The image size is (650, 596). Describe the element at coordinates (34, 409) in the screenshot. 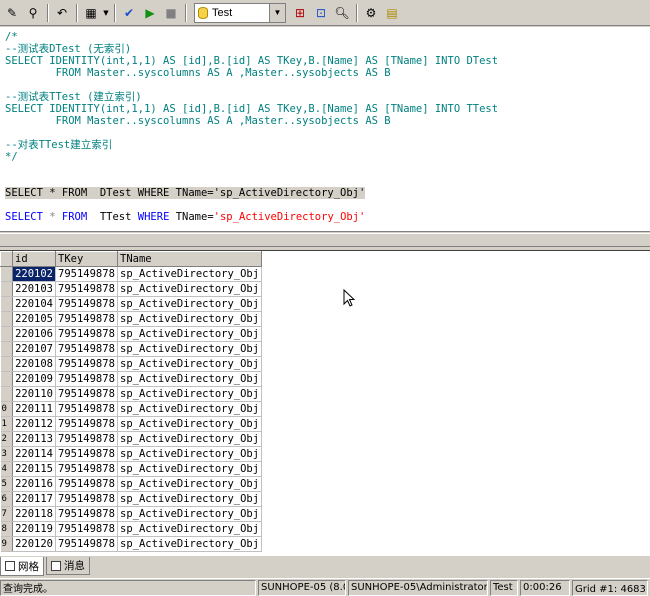

I see `cell-id: 220111` at that location.